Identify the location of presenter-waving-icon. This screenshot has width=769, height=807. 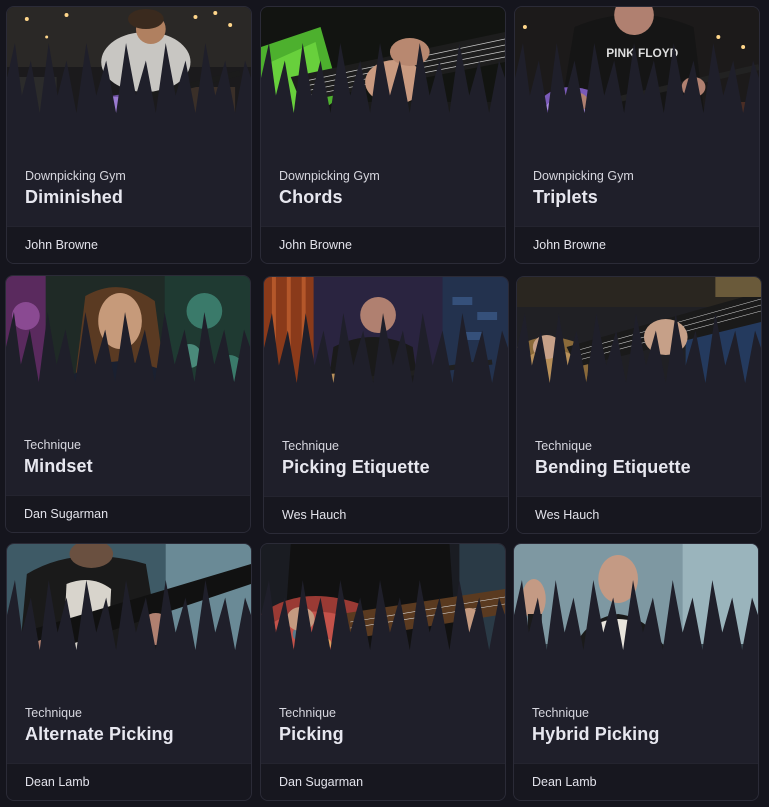
(636, 614).